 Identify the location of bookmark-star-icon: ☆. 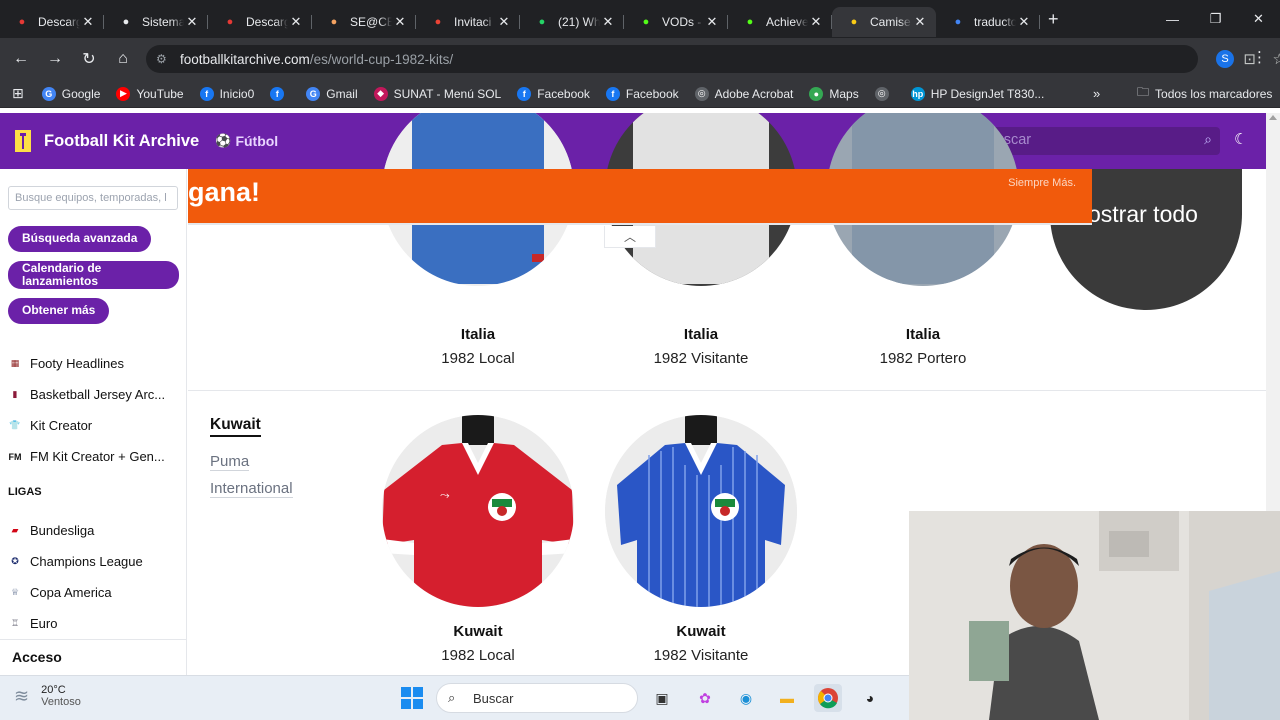
(1276, 59).